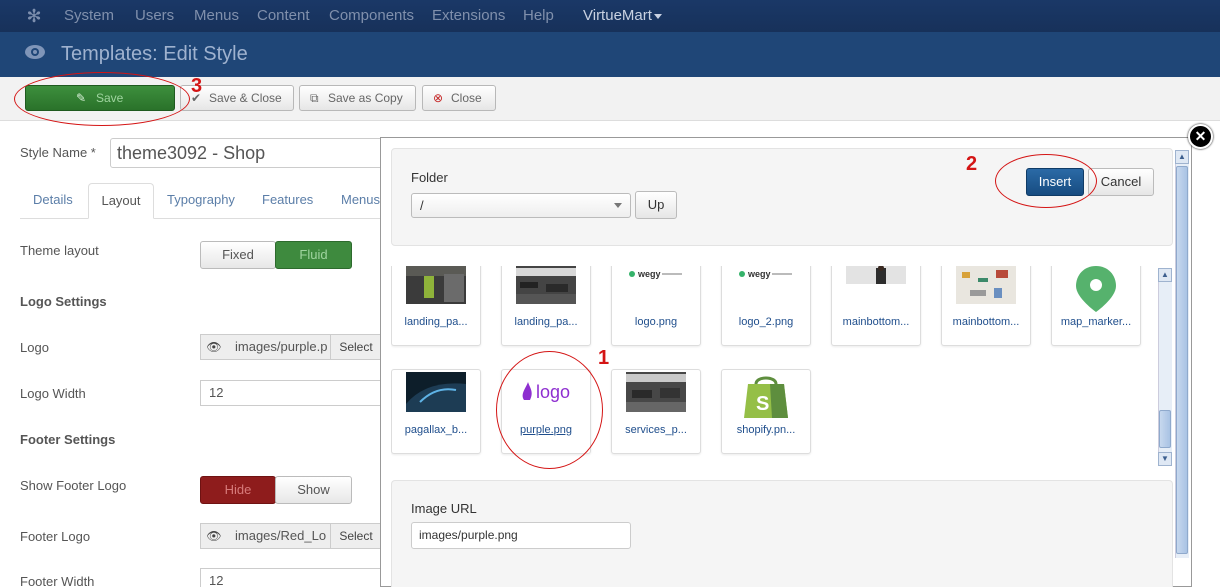 This screenshot has width=1220, height=587. I want to click on annotation-number-2: 2, so click(972, 164).